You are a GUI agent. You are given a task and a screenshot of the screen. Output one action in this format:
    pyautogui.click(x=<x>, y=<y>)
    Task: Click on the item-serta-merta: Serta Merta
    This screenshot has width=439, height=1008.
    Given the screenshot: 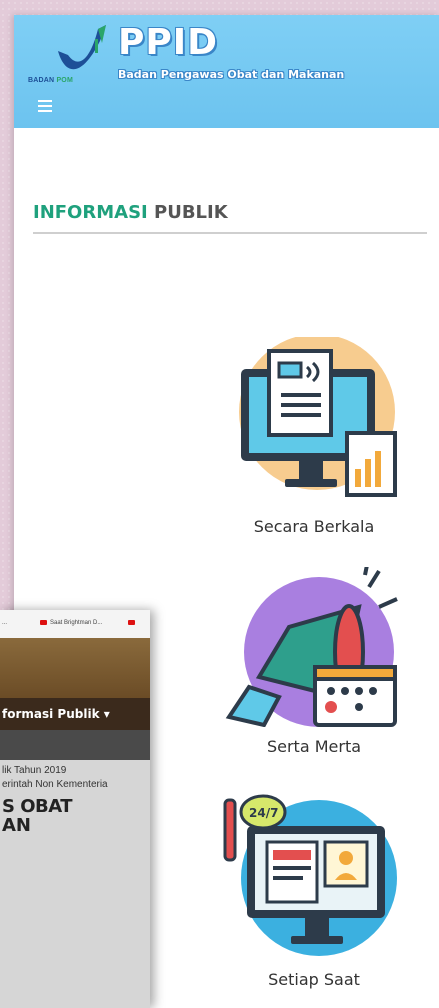 What is the action you would take?
    pyautogui.click(x=314, y=661)
    